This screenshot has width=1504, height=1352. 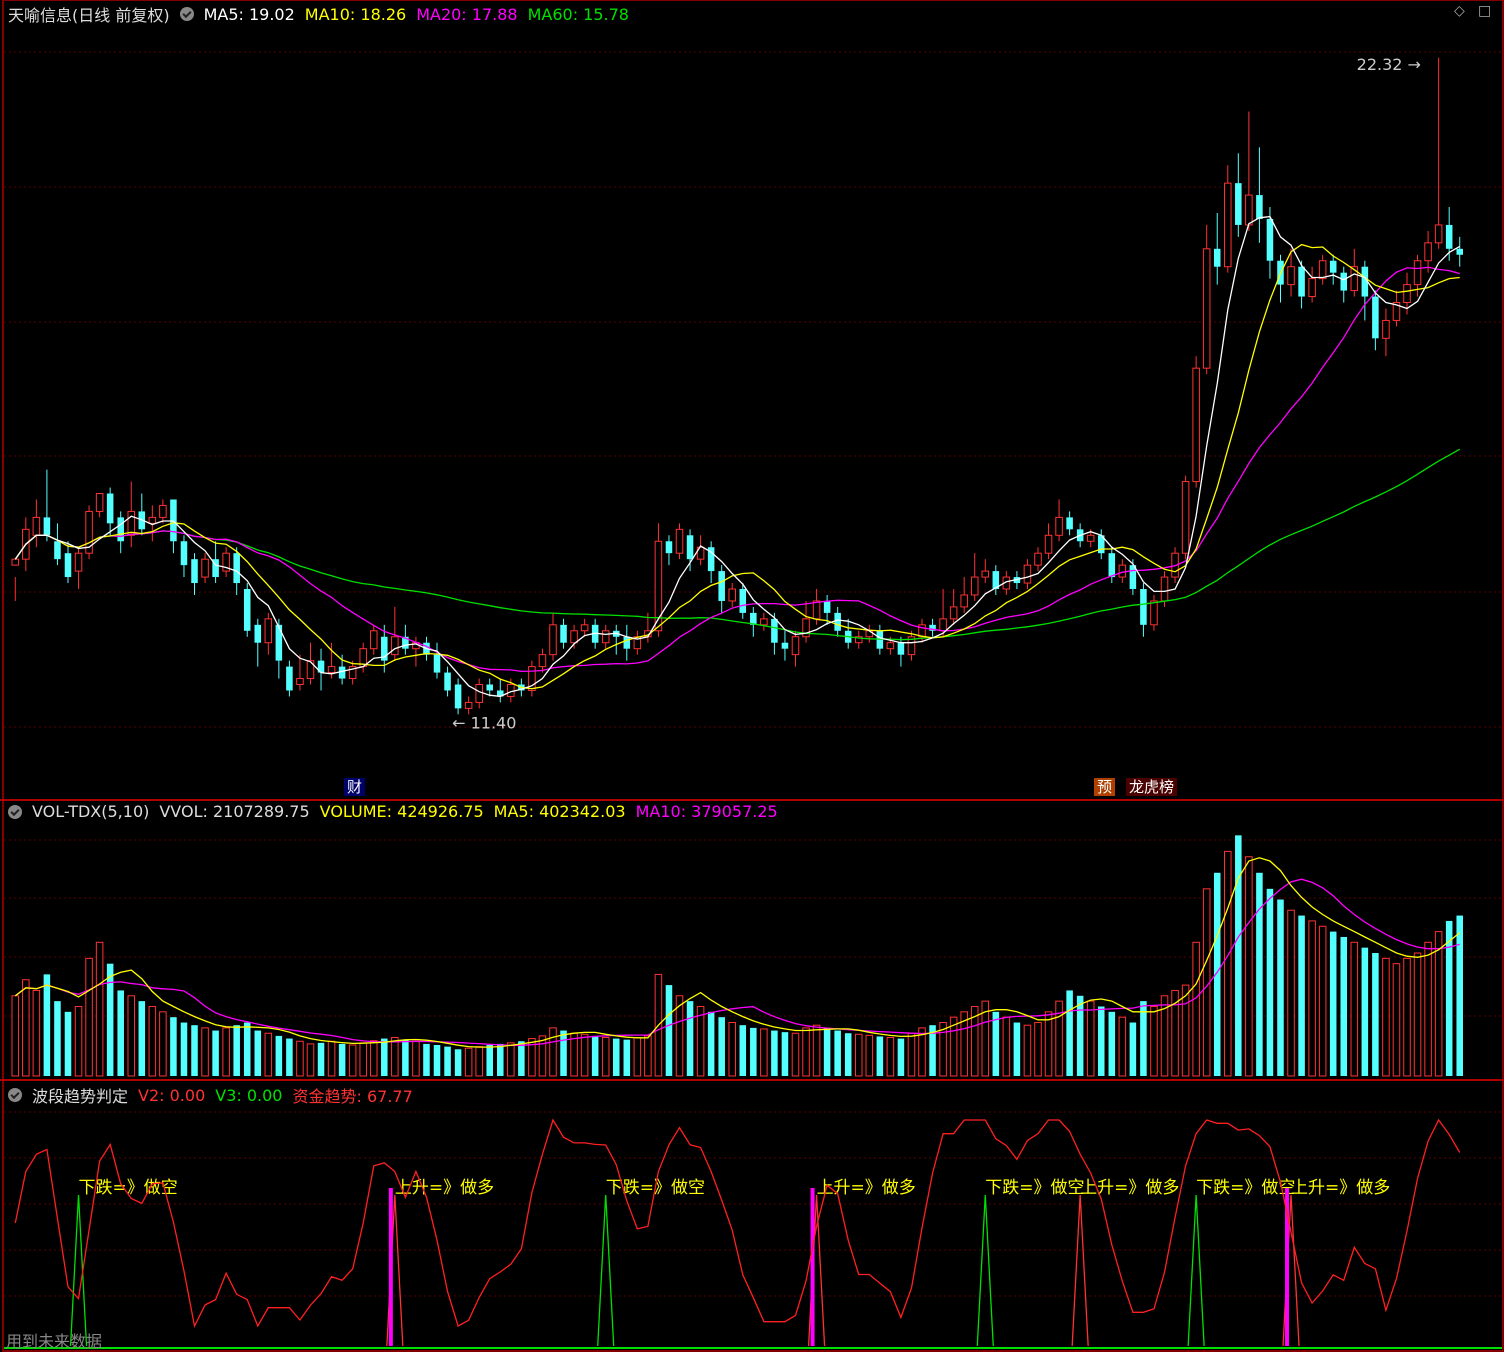 What do you see at coordinates (249, 1095) in the screenshot?
I see `v3-label: V3: 0.00` at bounding box center [249, 1095].